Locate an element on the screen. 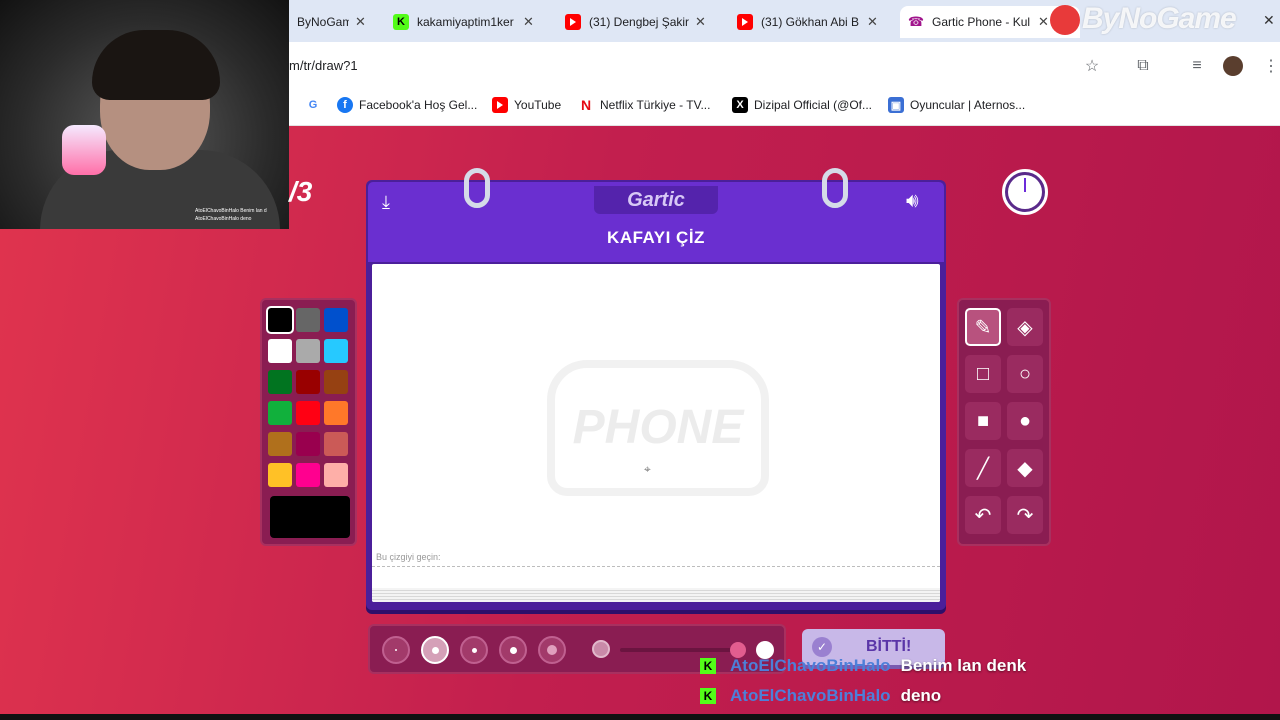  chat-text: Benim lan denk is located at coordinates (963, 665).